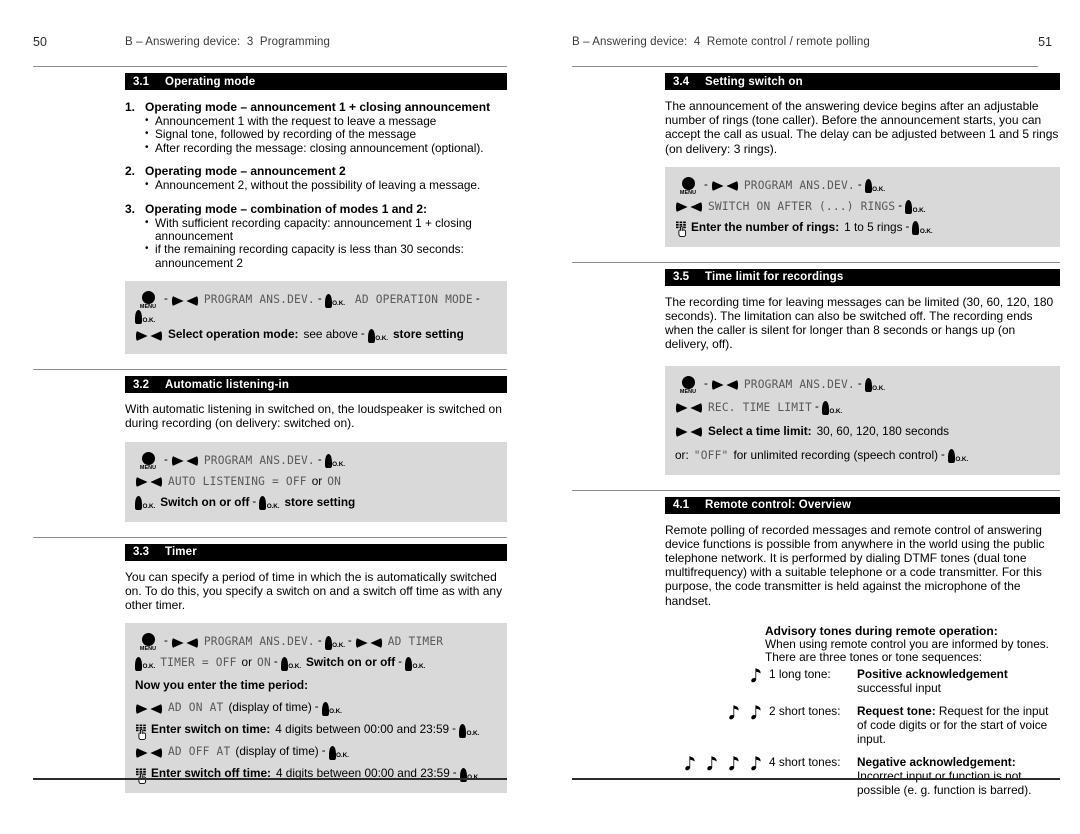 The width and height of the screenshot is (1080, 834). I want to click on instruction-line: SWITCH ON AFTER (...) RINGS - O.K., so click(862, 206).